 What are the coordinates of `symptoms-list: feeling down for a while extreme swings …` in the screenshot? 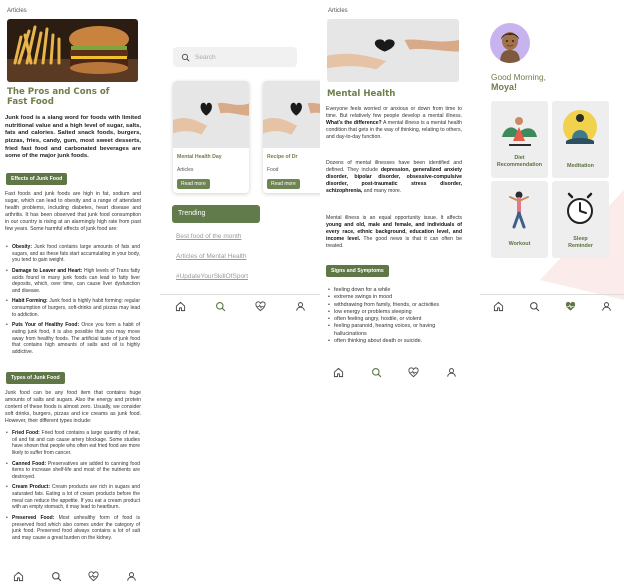 It's located at (395, 316).